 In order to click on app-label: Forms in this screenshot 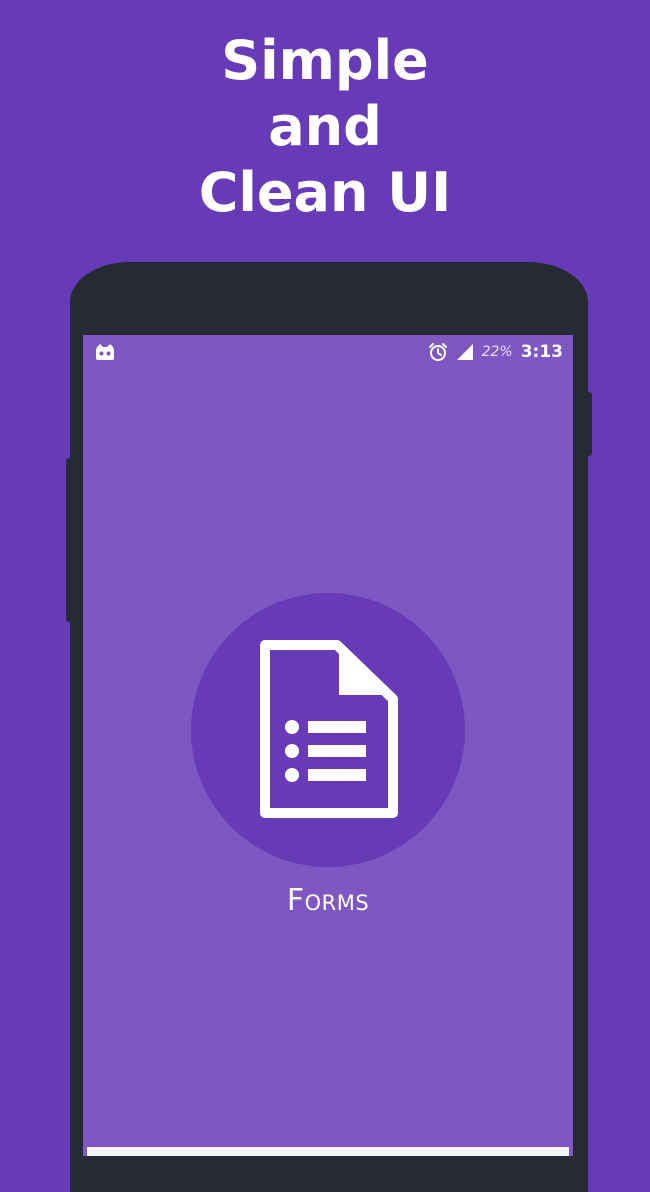, I will do `click(328, 900)`.